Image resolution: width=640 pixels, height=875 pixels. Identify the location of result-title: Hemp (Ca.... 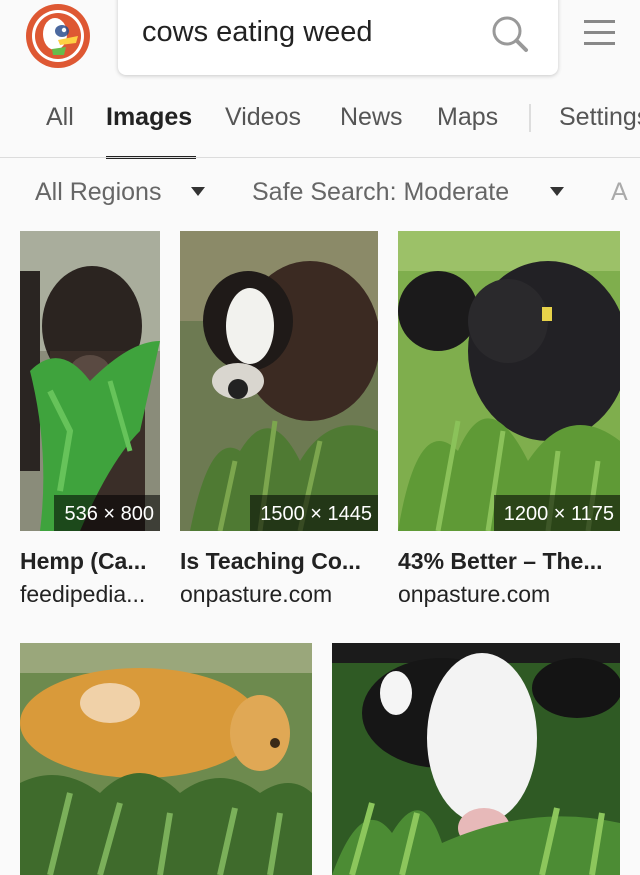
(90, 561).